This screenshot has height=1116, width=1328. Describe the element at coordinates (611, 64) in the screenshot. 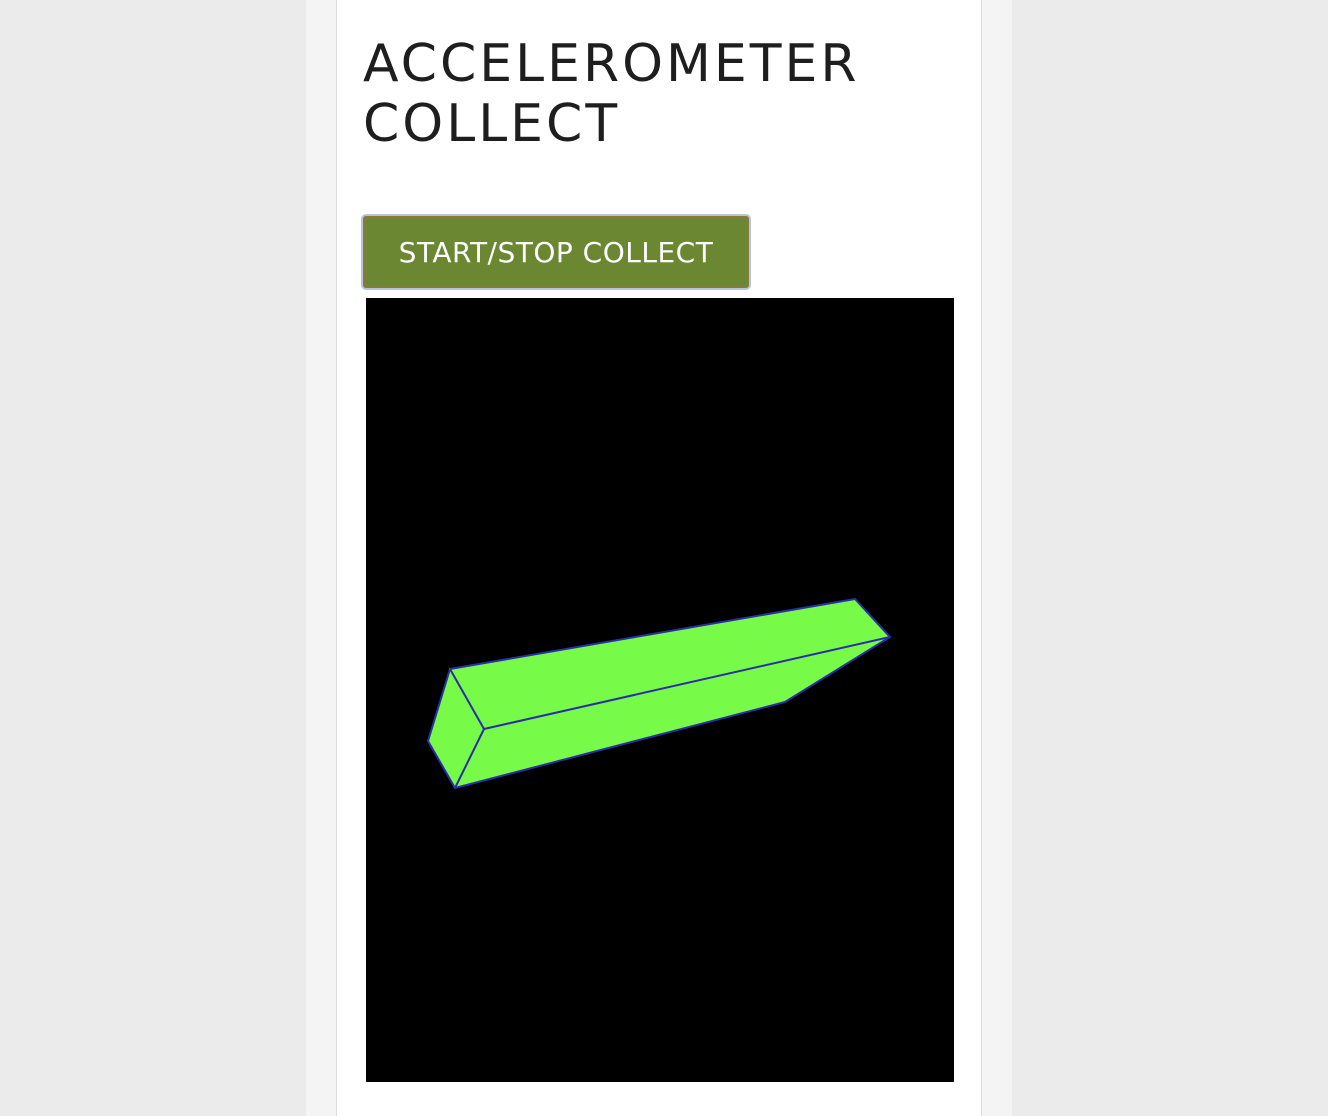

I see `page-title-line-1: ACCELEROMETER` at that location.